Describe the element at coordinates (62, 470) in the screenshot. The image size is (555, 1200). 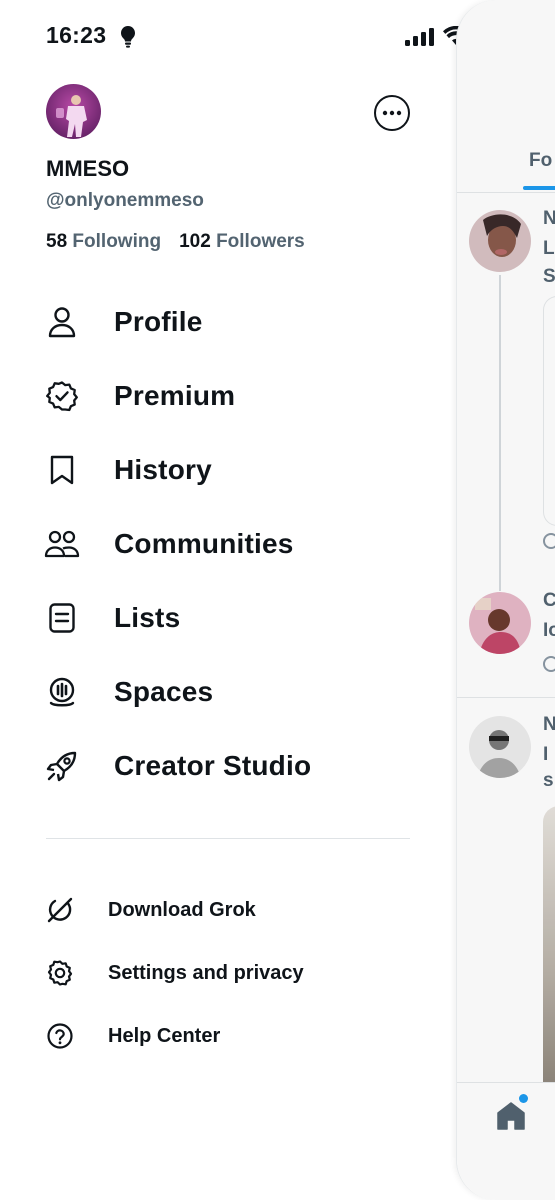
I see `bookmark-icon` at that location.